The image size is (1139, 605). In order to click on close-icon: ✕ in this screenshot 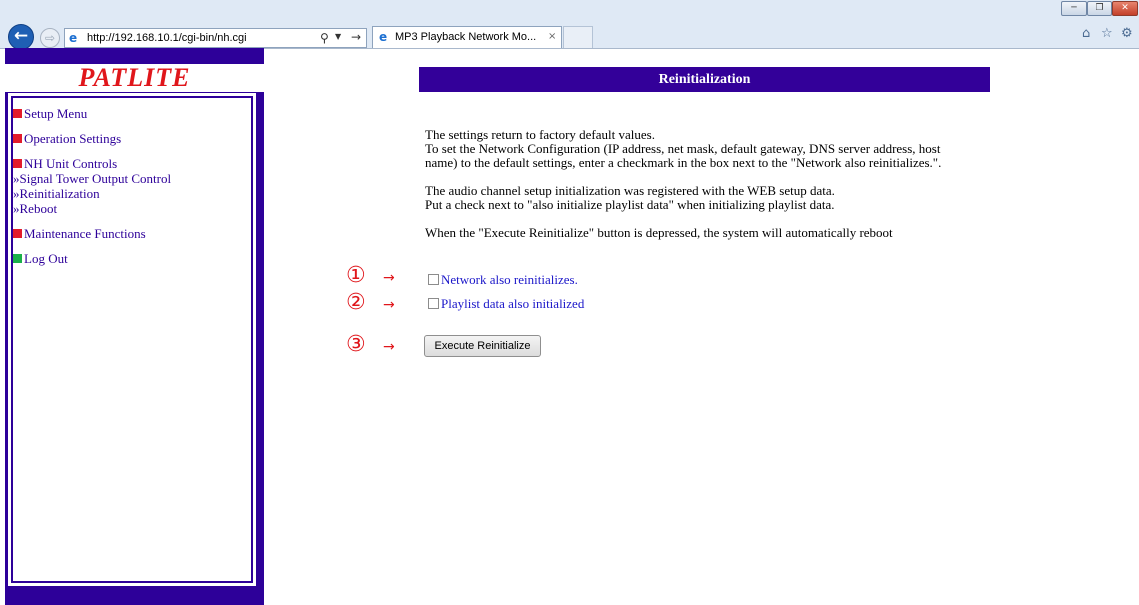, I will do `click(1125, 8)`.